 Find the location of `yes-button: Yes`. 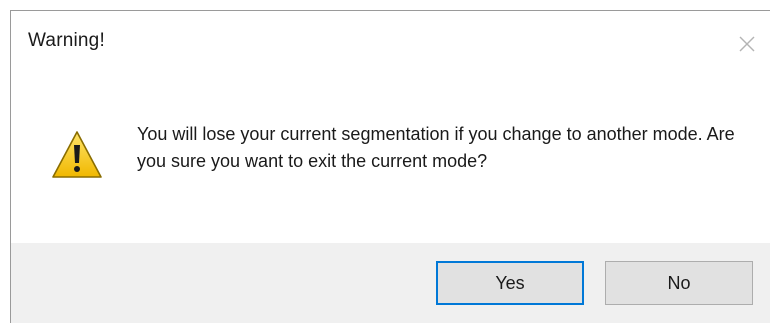

yes-button: Yes is located at coordinates (510, 283).